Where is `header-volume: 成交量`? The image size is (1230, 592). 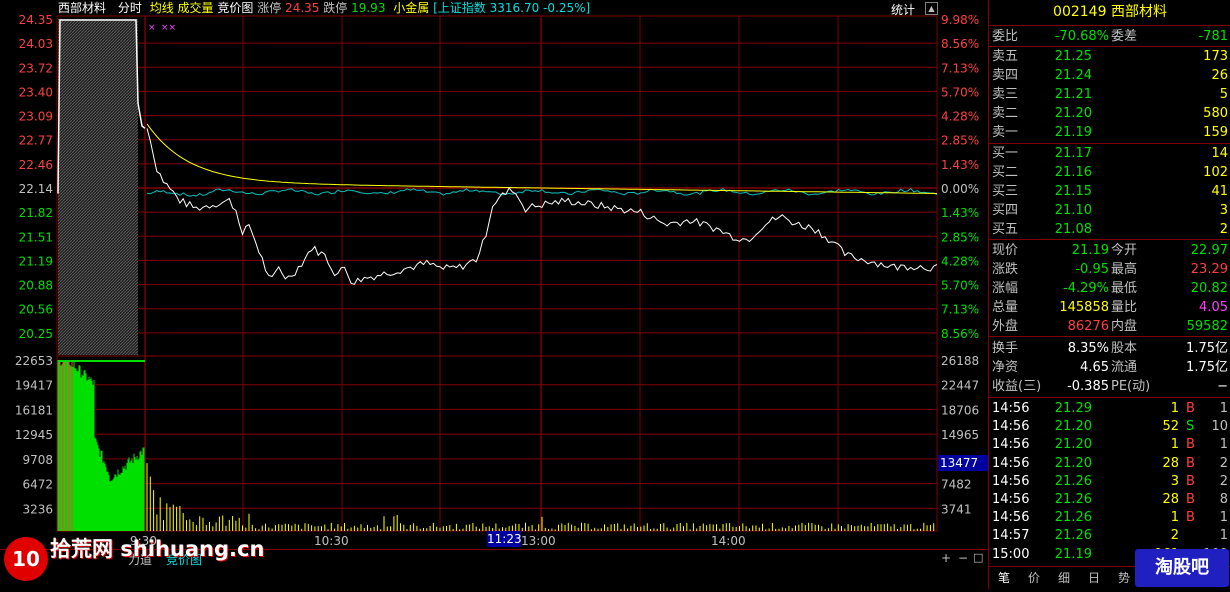
header-volume: 成交量 is located at coordinates (196, 8).